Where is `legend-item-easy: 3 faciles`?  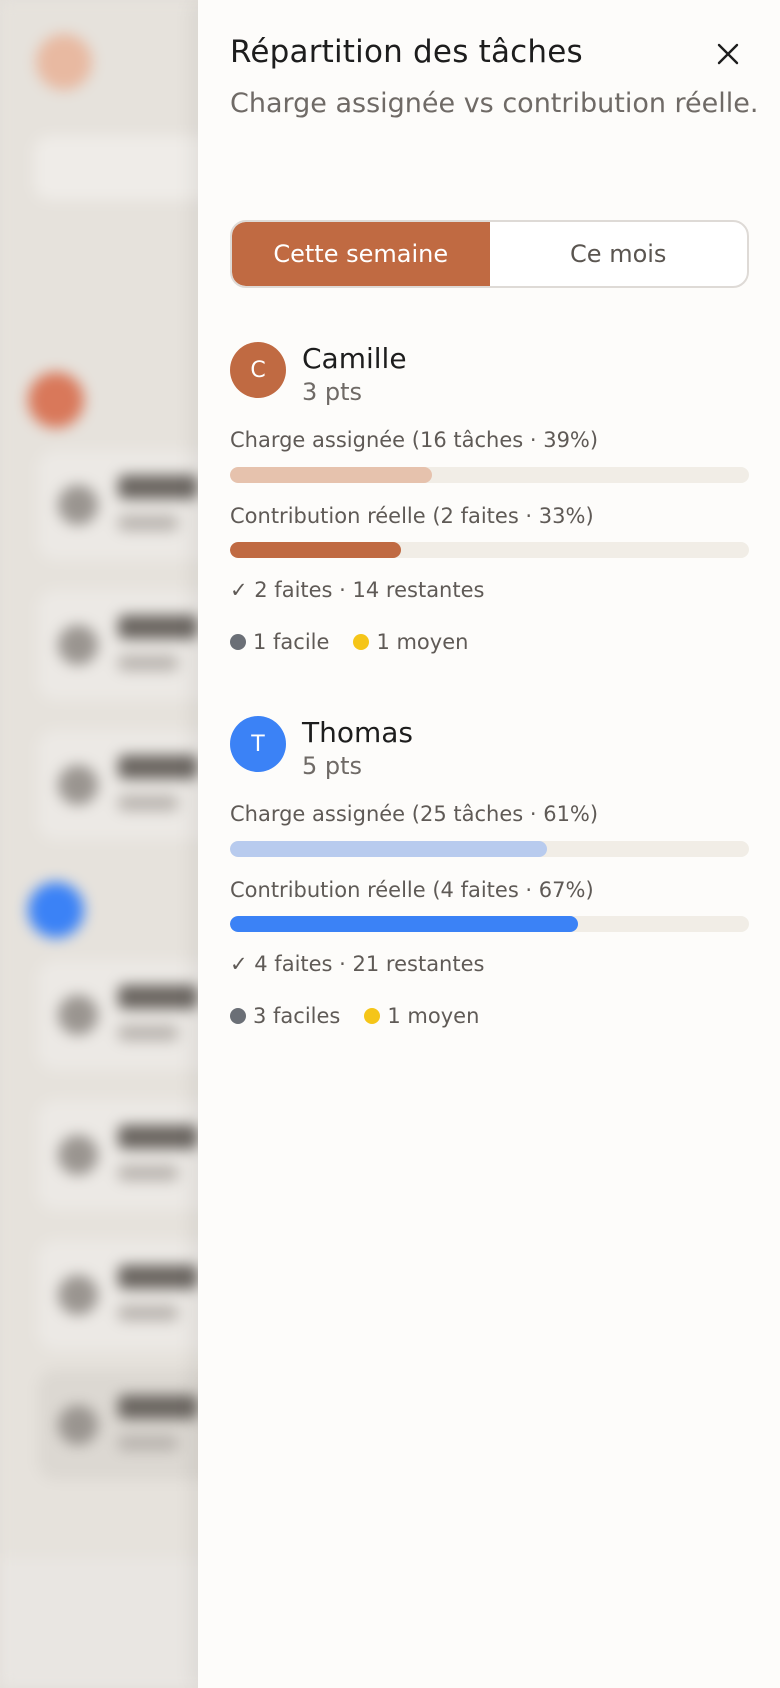 legend-item-easy: 3 faciles is located at coordinates (285, 1016).